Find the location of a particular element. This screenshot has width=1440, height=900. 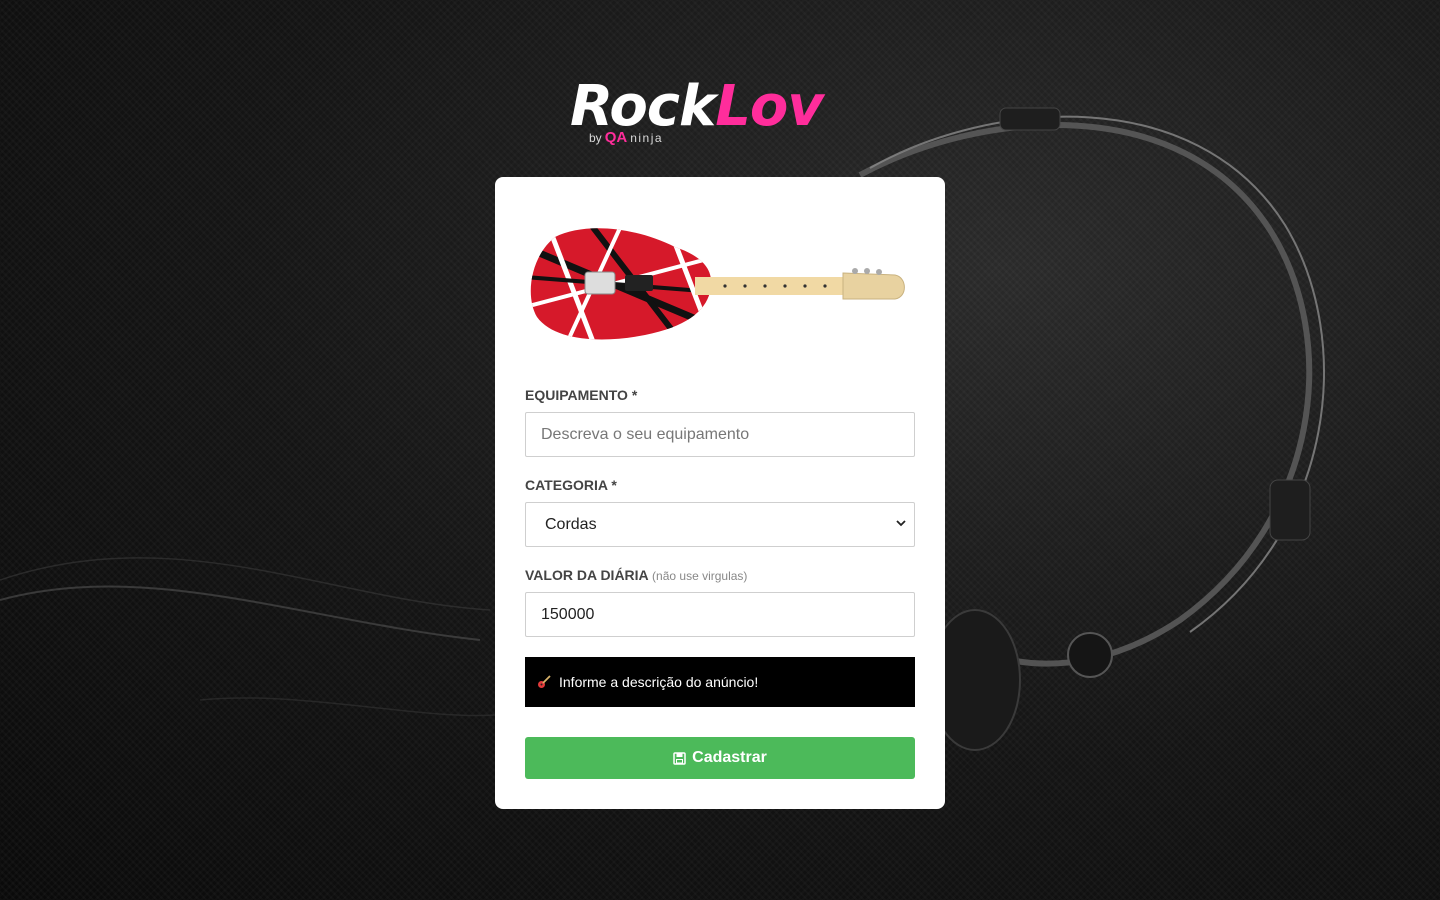

price-label: VALOR DA DIÁRIA (não use virgulas) is located at coordinates (636, 575).